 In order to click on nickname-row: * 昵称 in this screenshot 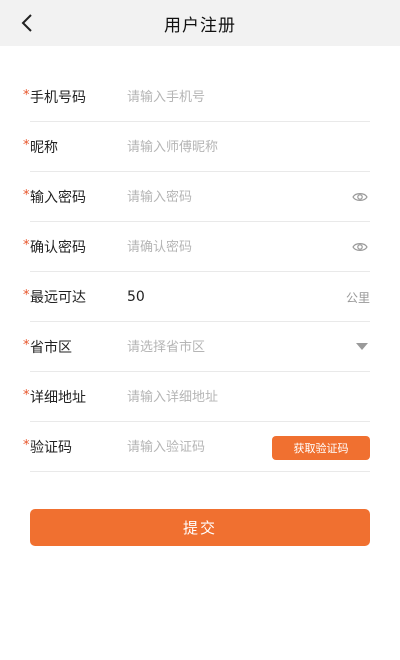, I will do `click(196, 147)`.